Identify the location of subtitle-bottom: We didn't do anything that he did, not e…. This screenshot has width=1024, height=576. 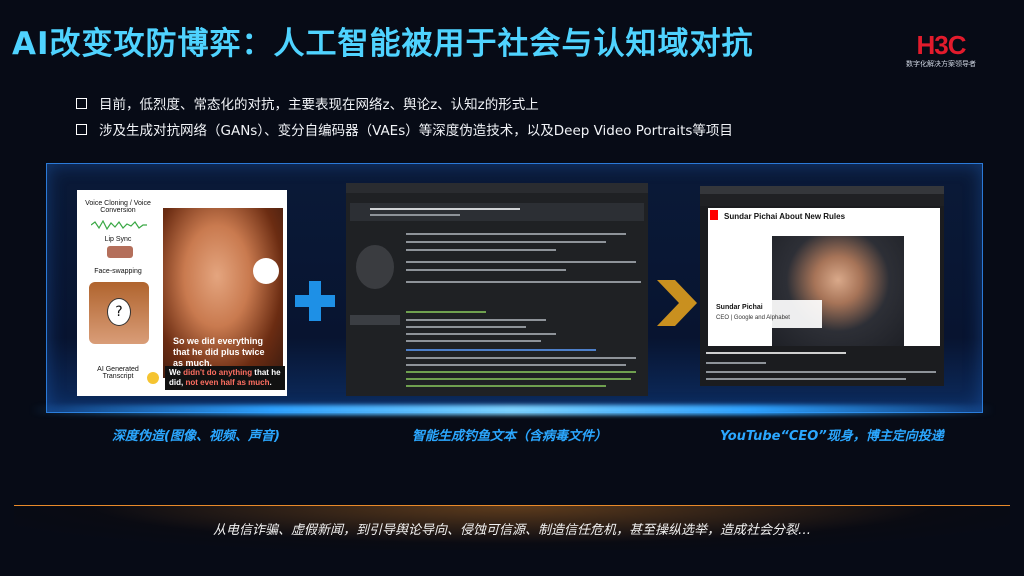
(227, 378).